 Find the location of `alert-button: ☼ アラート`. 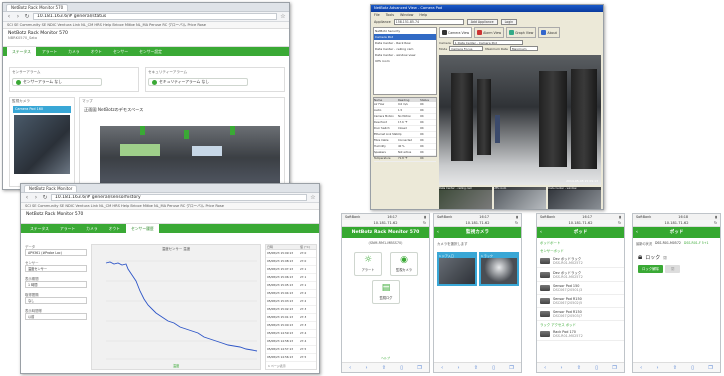

alert-button: ☼ アラート is located at coordinates (368, 264).